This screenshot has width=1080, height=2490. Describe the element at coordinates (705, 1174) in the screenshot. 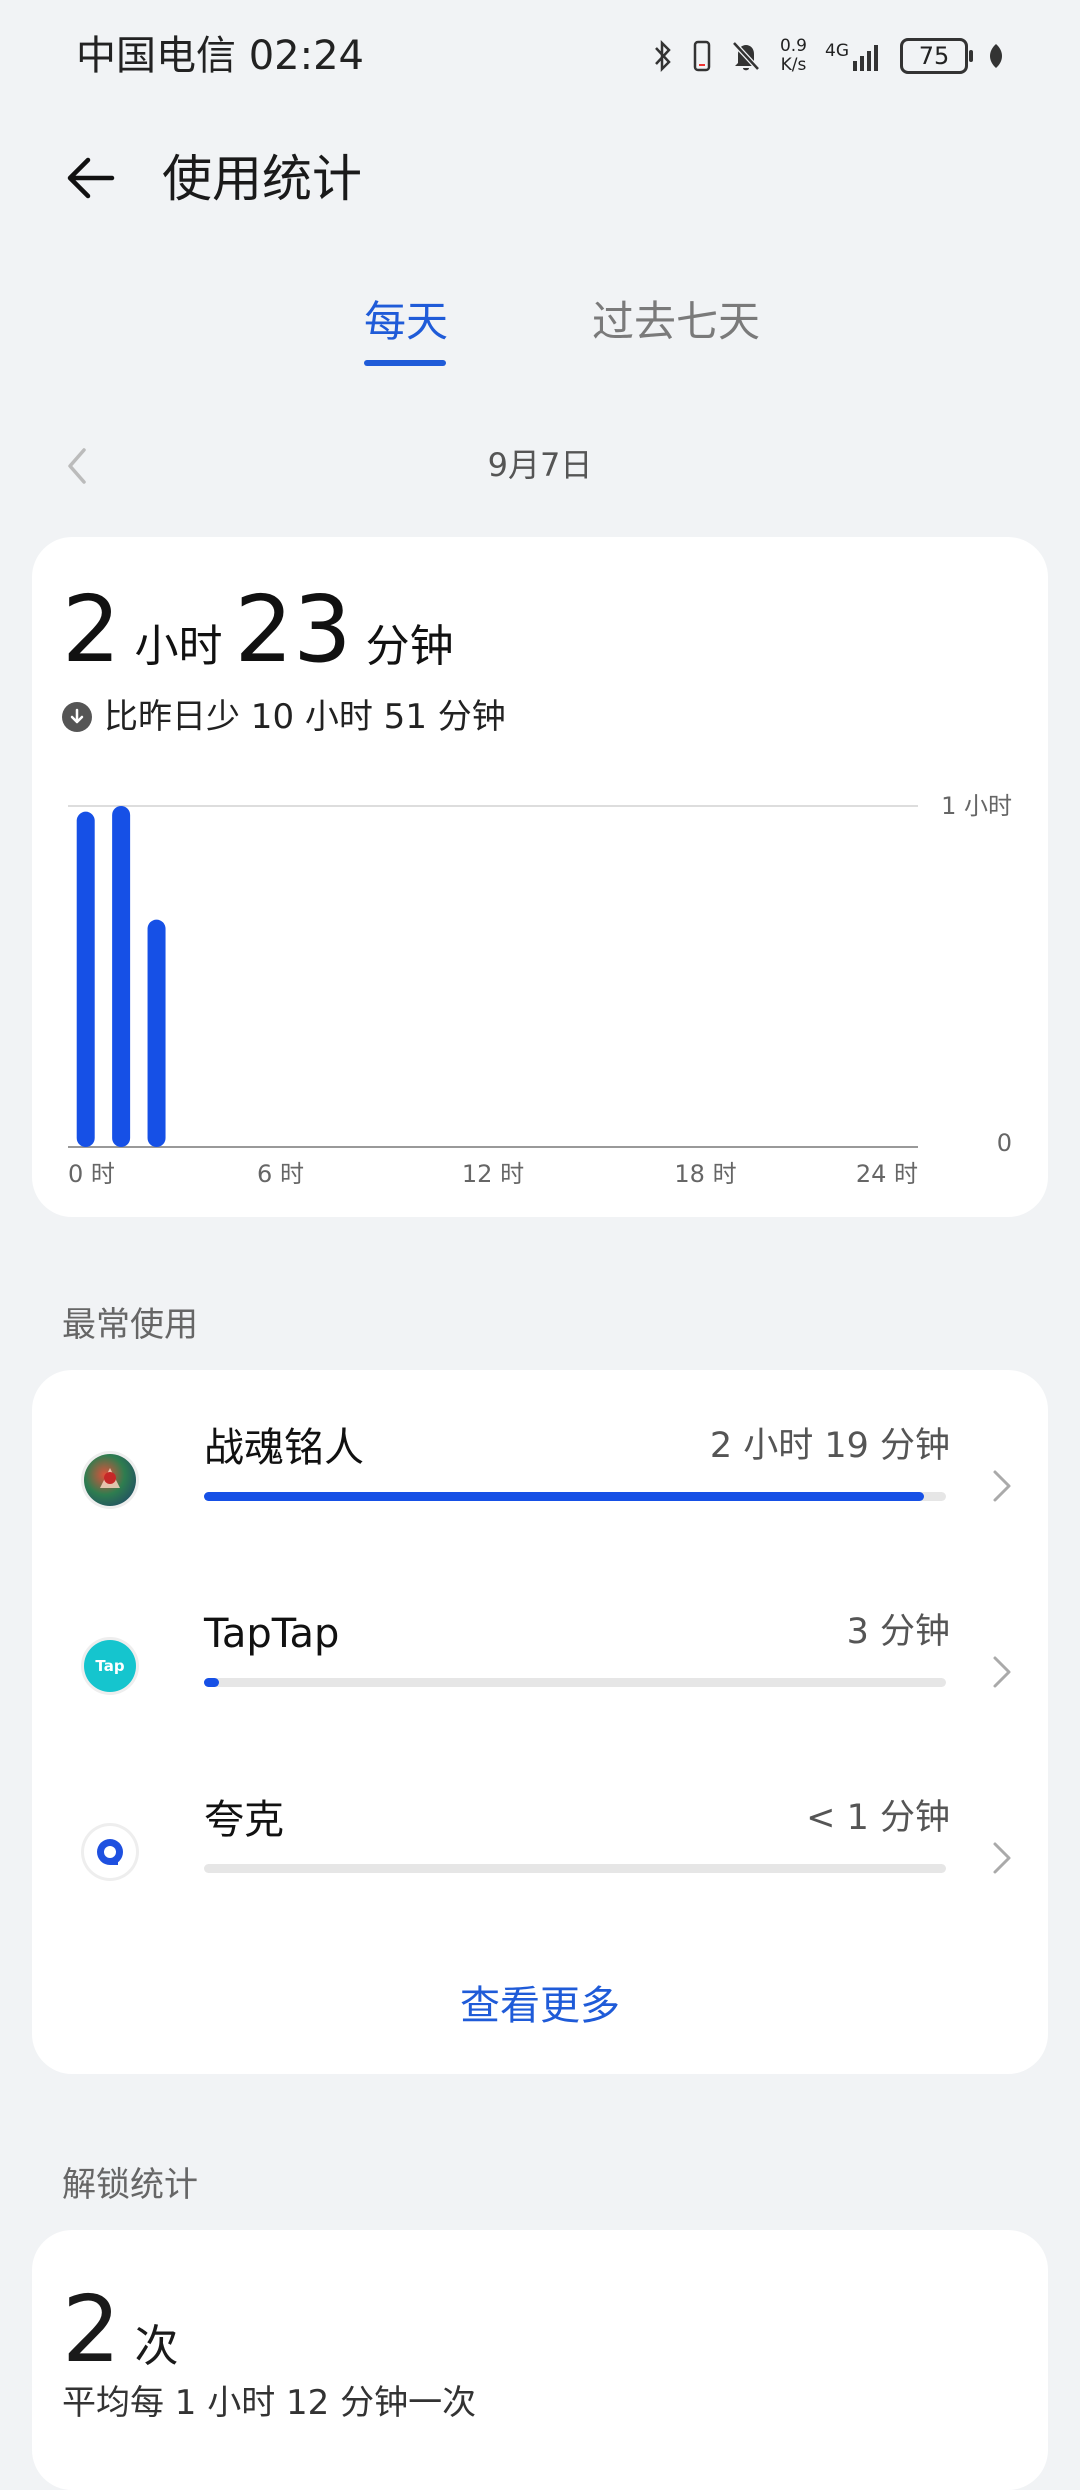

I see `chart-x-tick-label: 18 时` at that location.